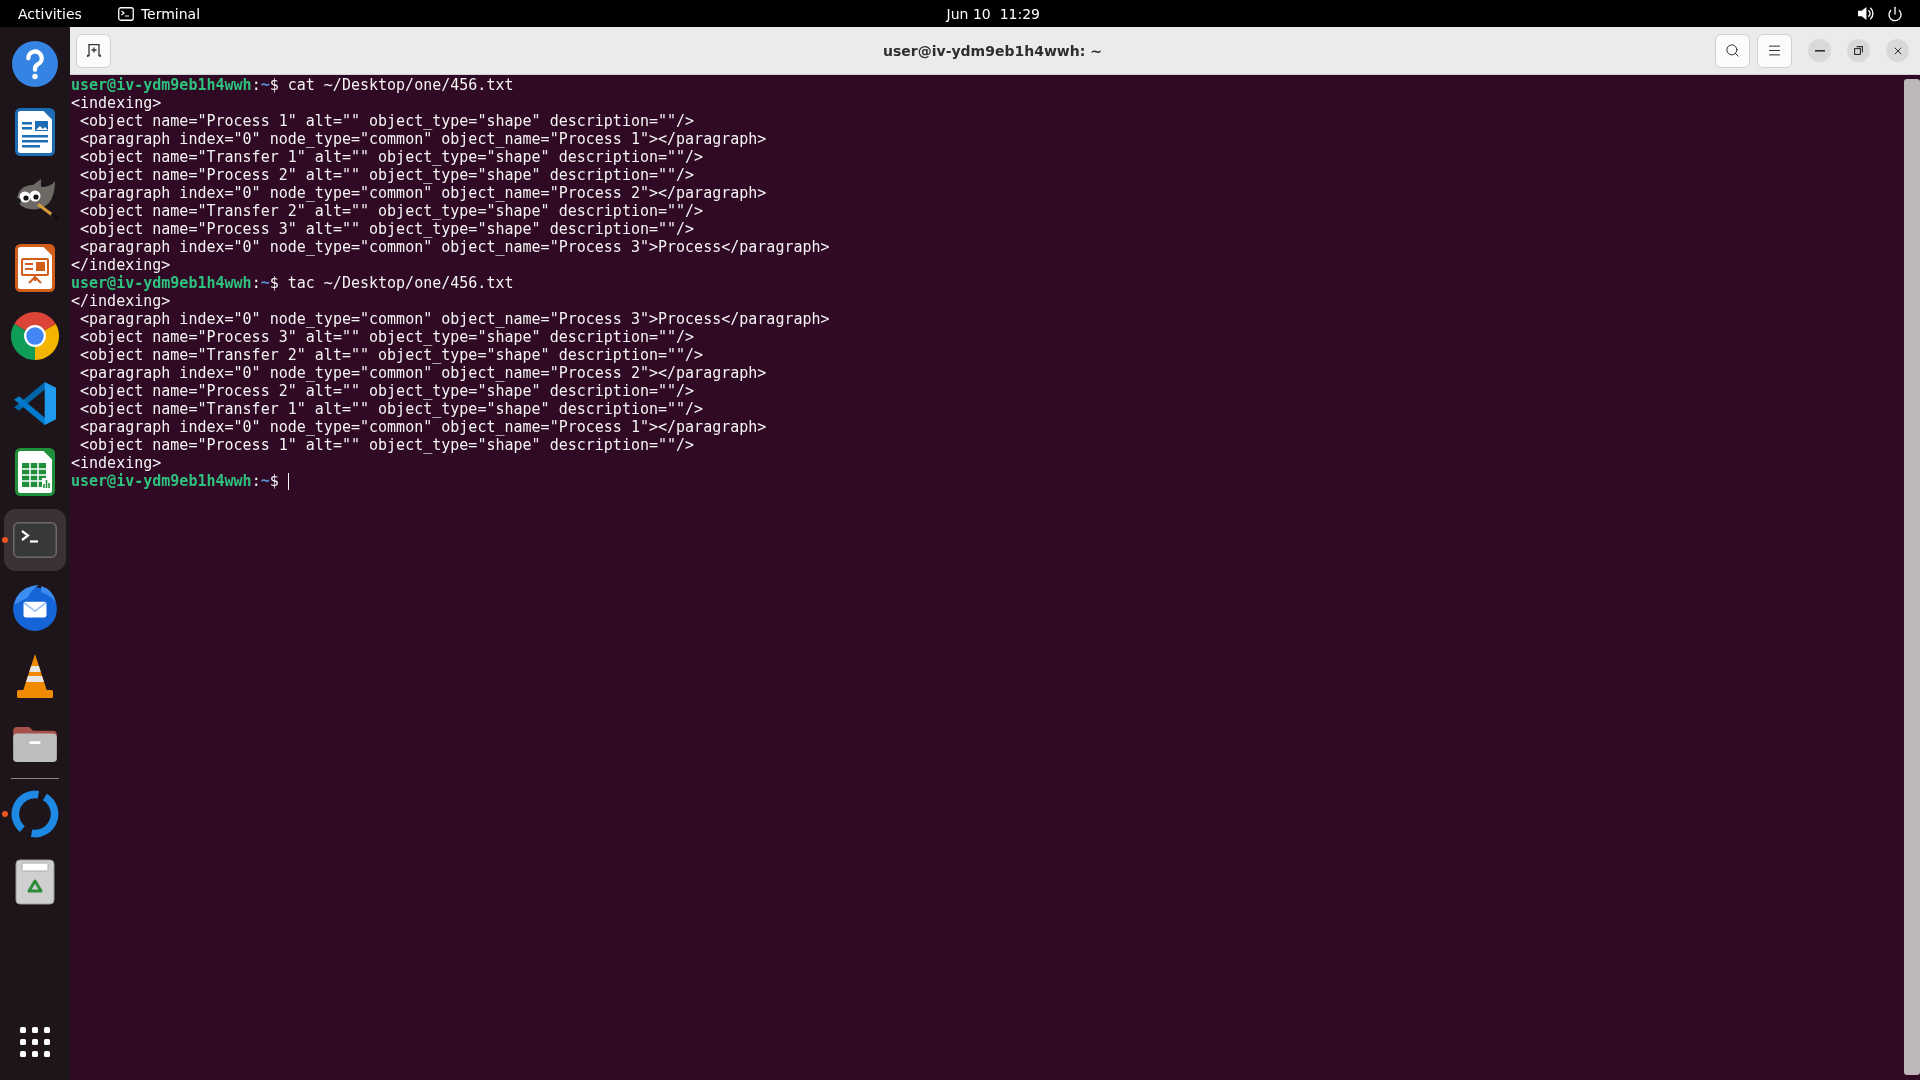  Describe the element at coordinates (35, 268) in the screenshot. I see `presentation-icon` at that location.